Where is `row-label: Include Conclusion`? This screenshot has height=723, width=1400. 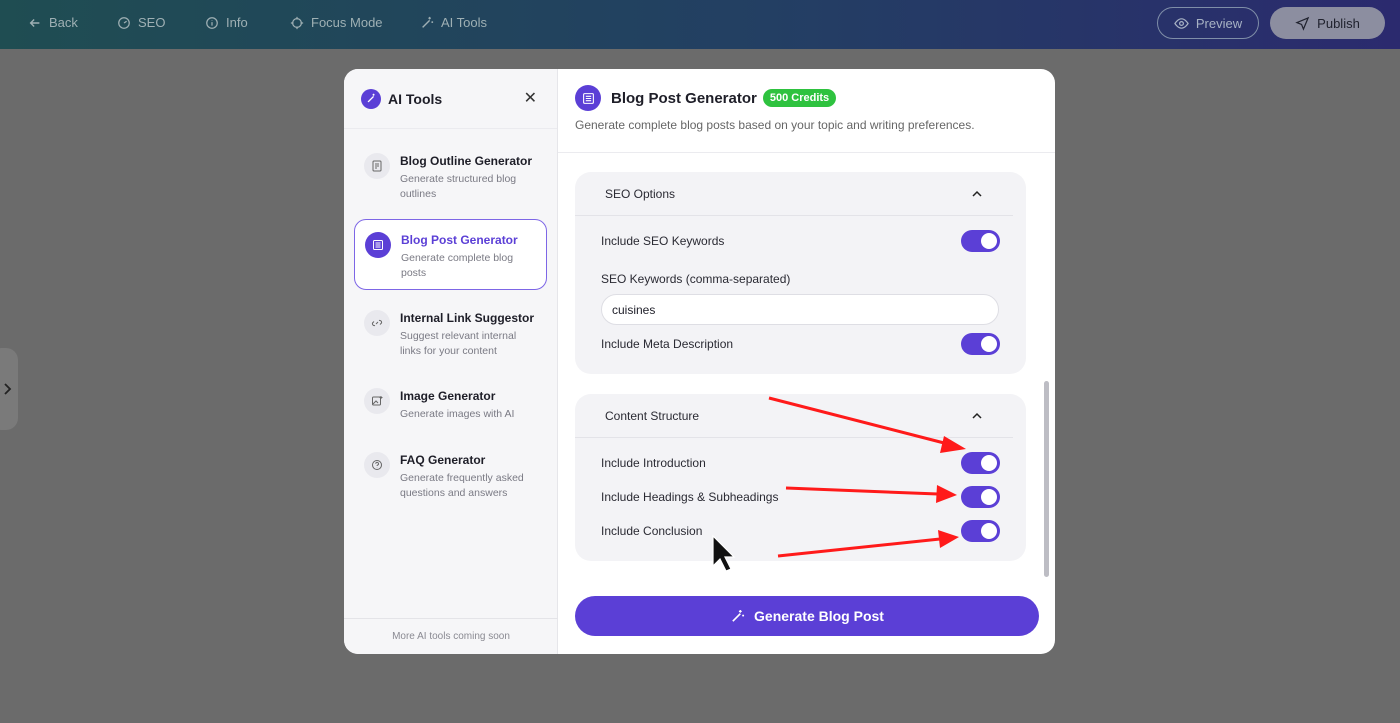
row-label: Include Conclusion is located at coordinates (652, 531).